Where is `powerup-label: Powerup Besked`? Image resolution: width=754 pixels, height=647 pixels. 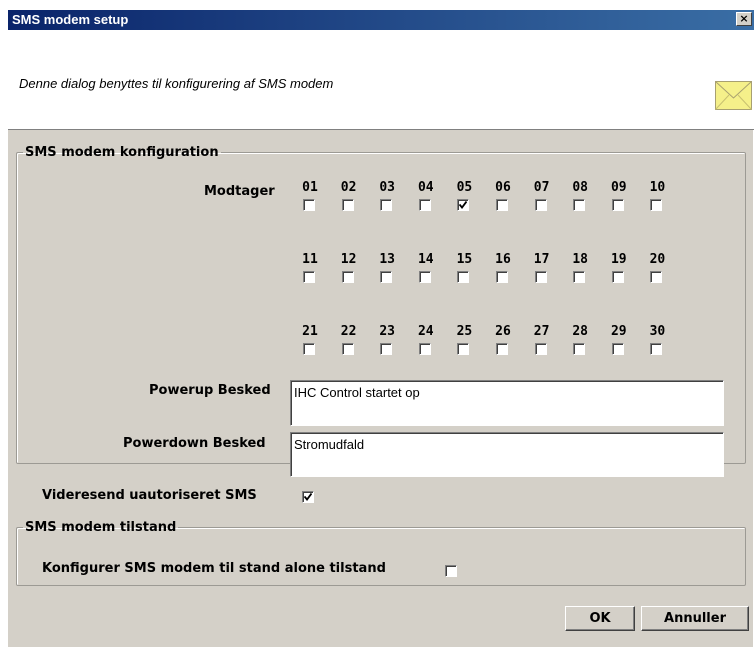
powerup-label: Powerup Besked is located at coordinates (210, 390).